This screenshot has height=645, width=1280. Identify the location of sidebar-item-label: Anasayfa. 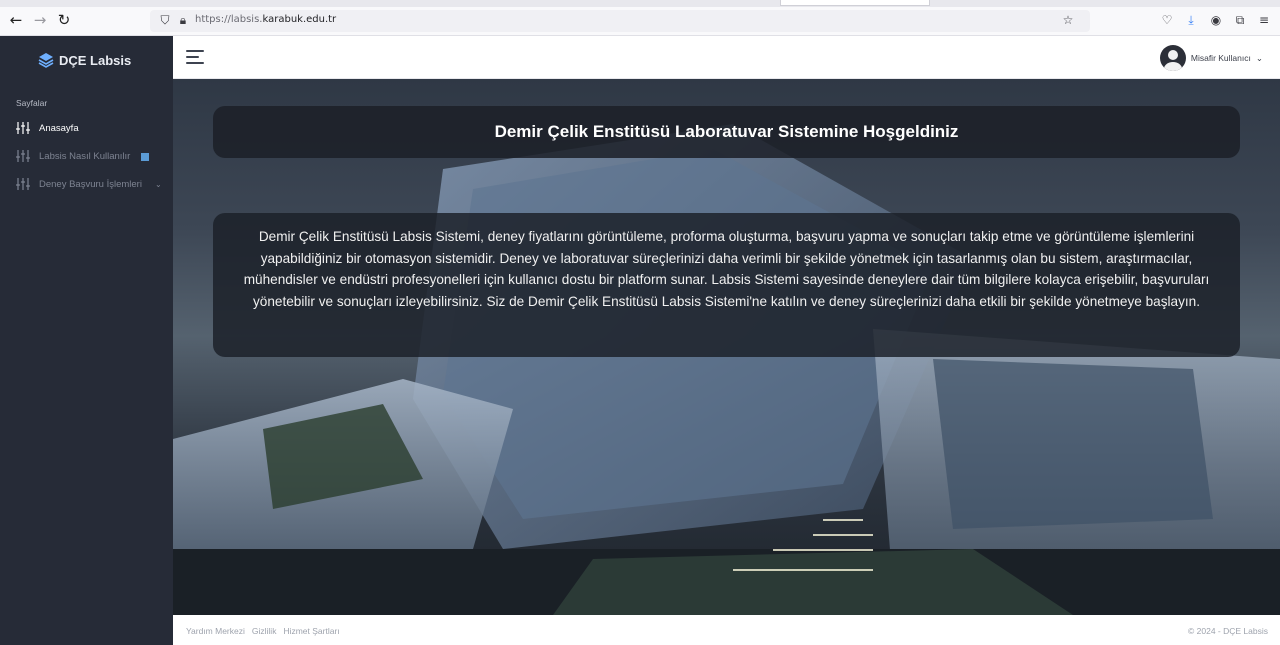
(59, 128).